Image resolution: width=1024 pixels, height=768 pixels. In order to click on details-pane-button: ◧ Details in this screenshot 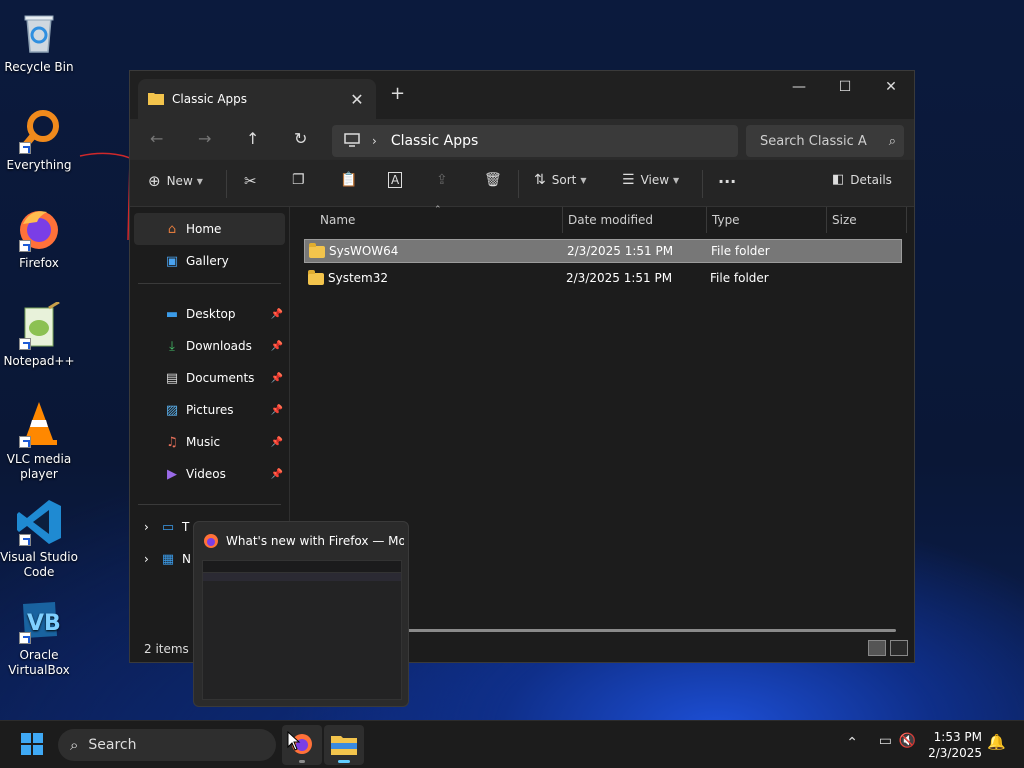, I will do `click(862, 179)`.